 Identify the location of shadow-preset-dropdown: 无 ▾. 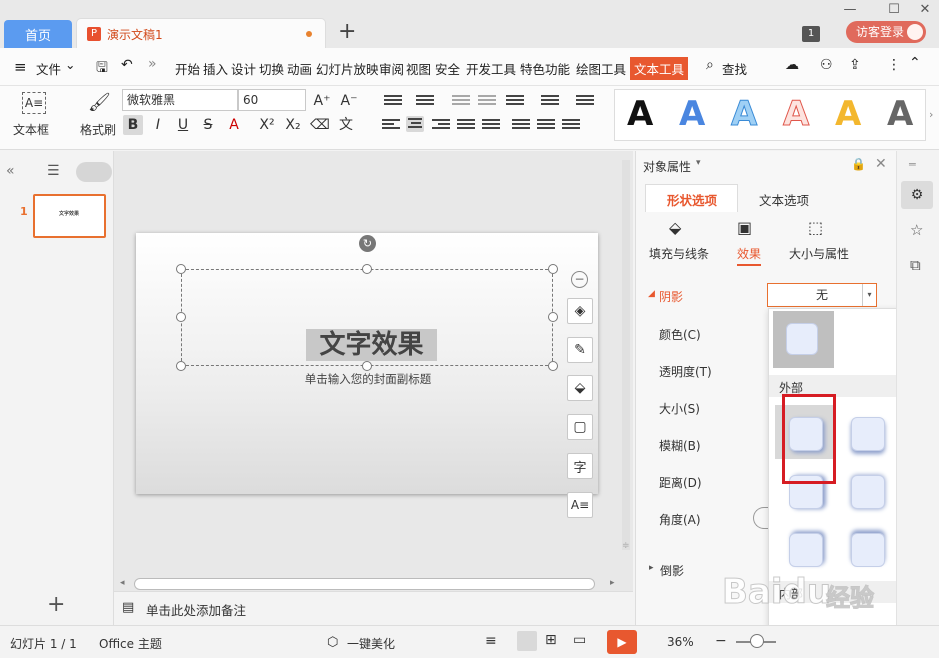
(822, 295).